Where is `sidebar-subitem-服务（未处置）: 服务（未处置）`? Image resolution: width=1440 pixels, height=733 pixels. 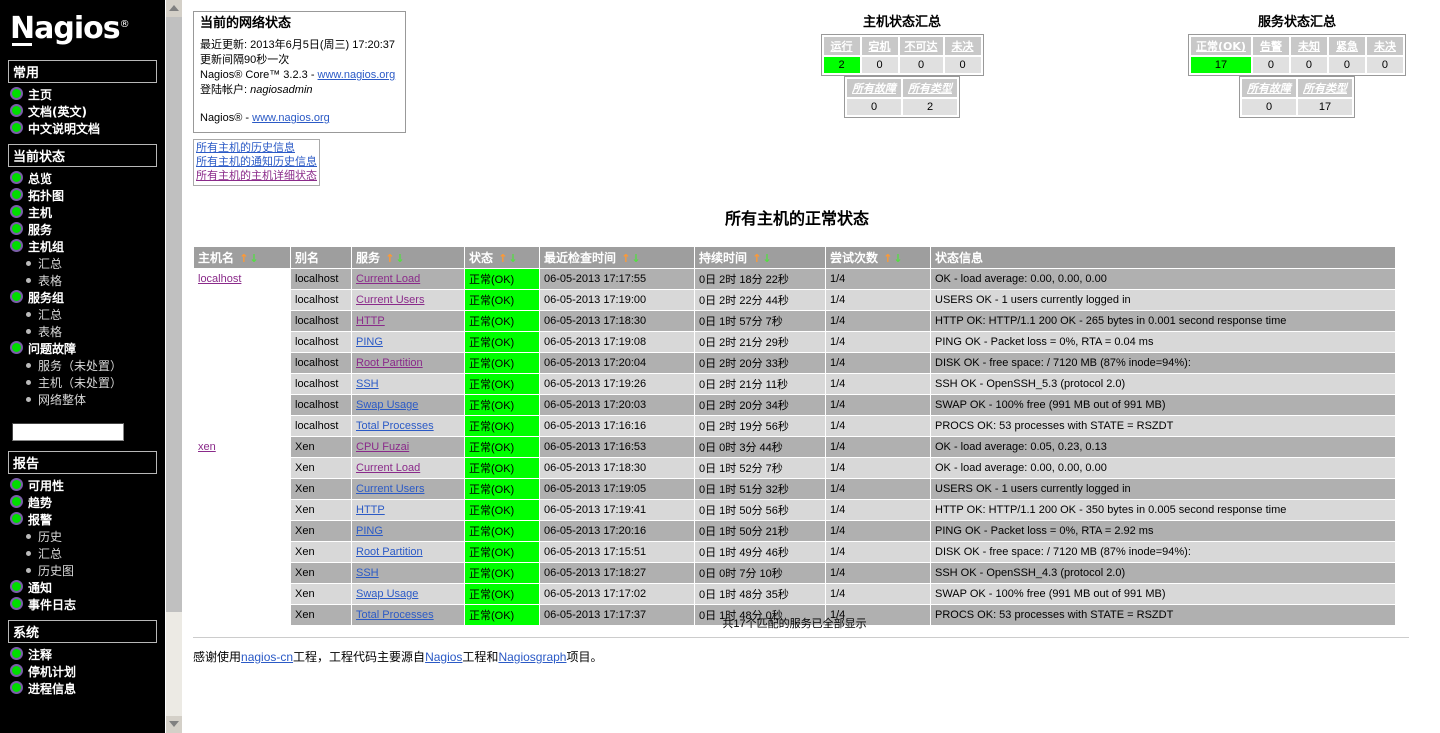 sidebar-subitem-服务（未处置）: 服务（未处置） is located at coordinates (80, 366).